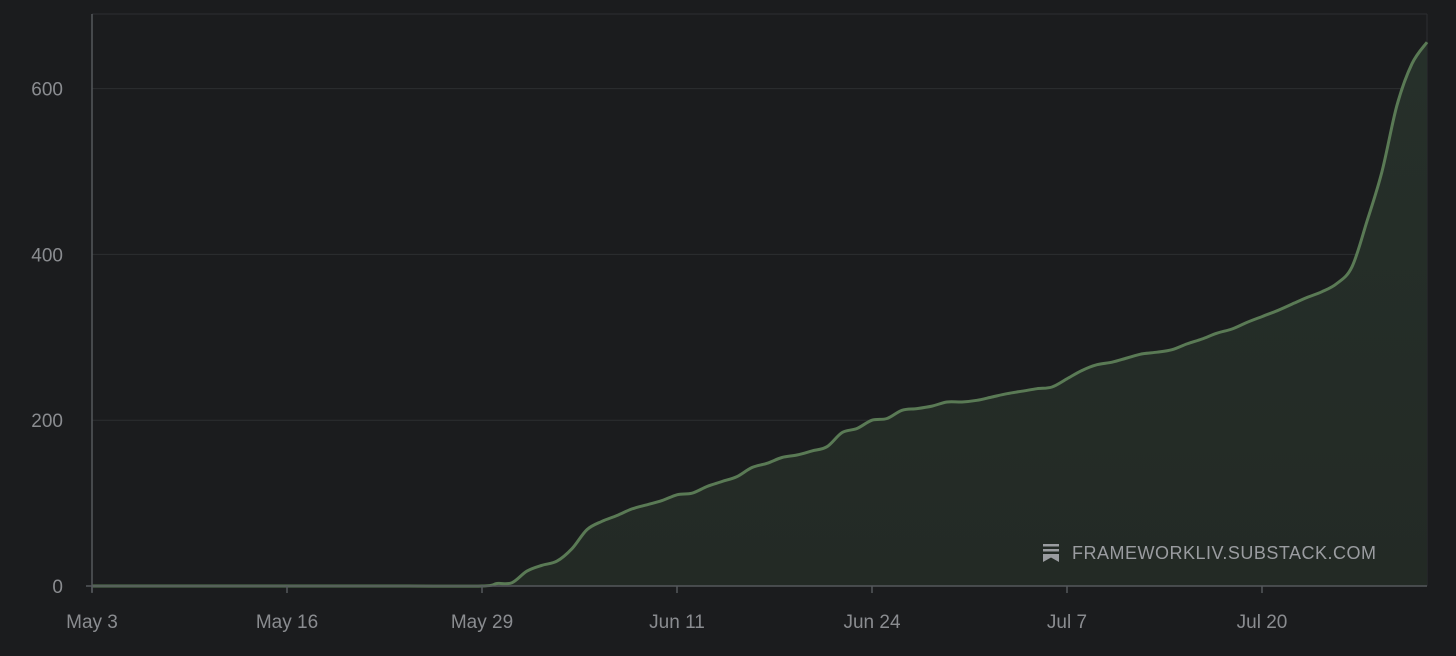 The height and width of the screenshot is (656, 1456). Describe the element at coordinates (287, 622) in the screenshot. I see `x-tick-label: May 16` at that location.